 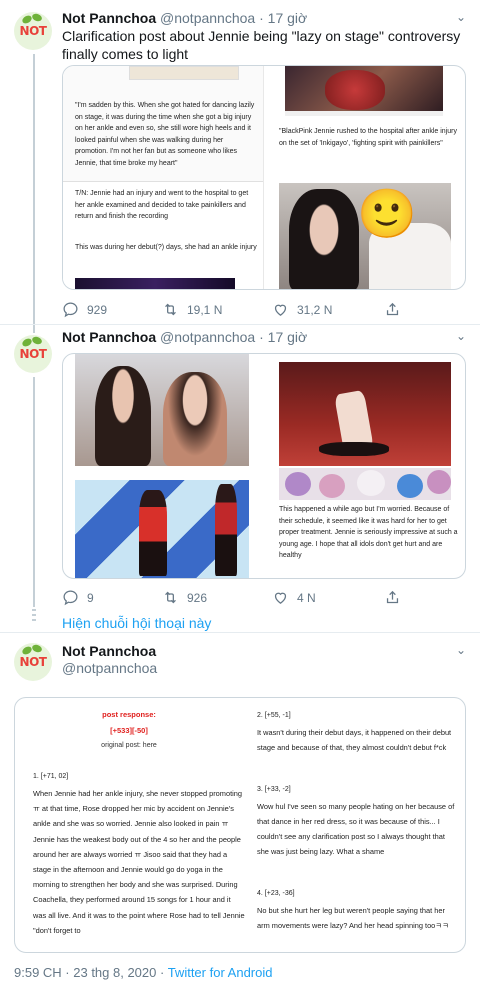 I want to click on stage-photo, so click(x=162, y=529).